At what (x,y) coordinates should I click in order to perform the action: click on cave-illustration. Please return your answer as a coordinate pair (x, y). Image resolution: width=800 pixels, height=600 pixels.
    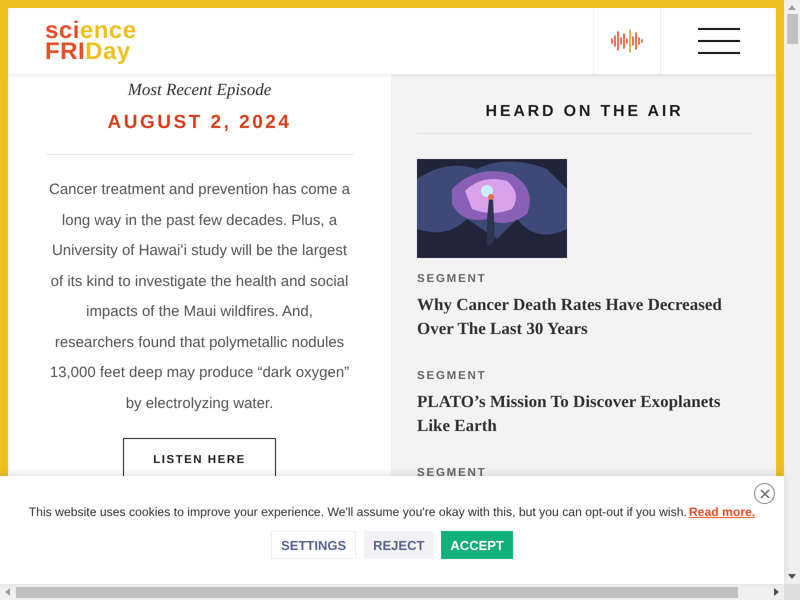
    Looking at the image, I should click on (492, 208).